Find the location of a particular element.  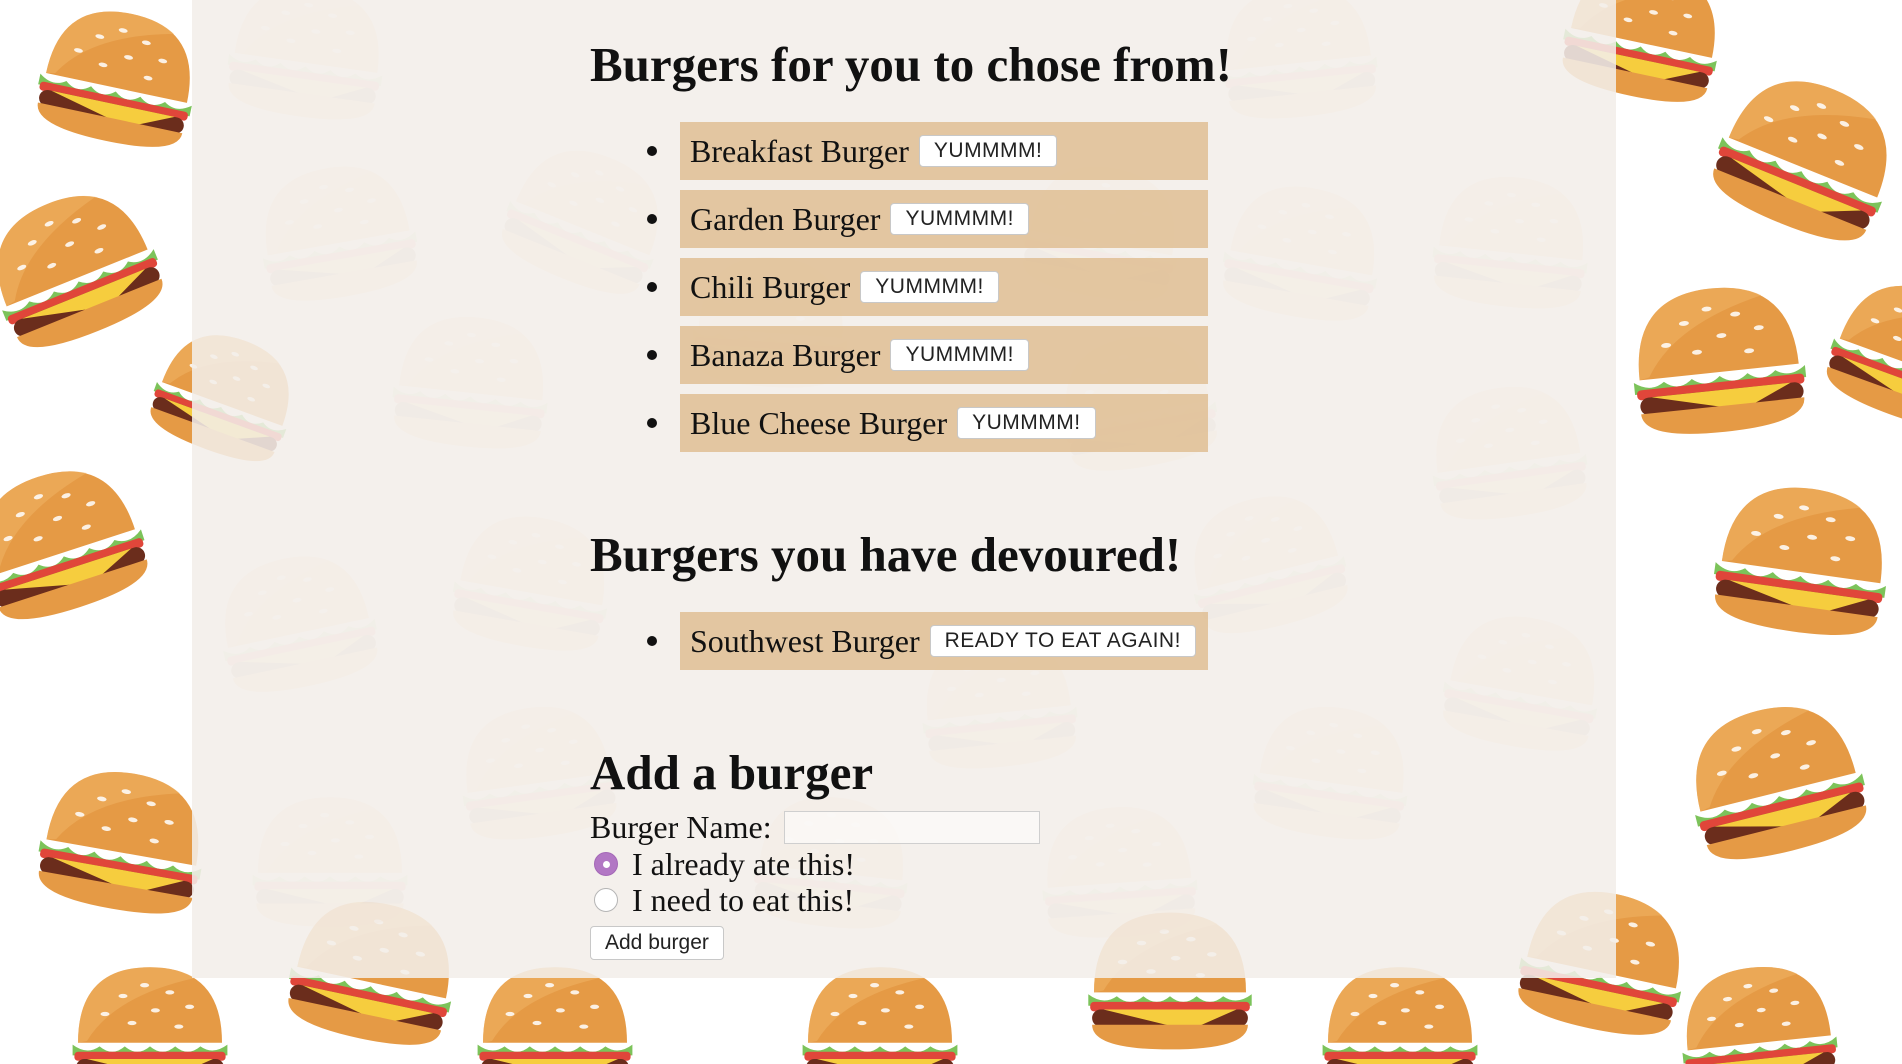

burger-card: Garden Burger YUMMMM! is located at coordinates (944, 219).